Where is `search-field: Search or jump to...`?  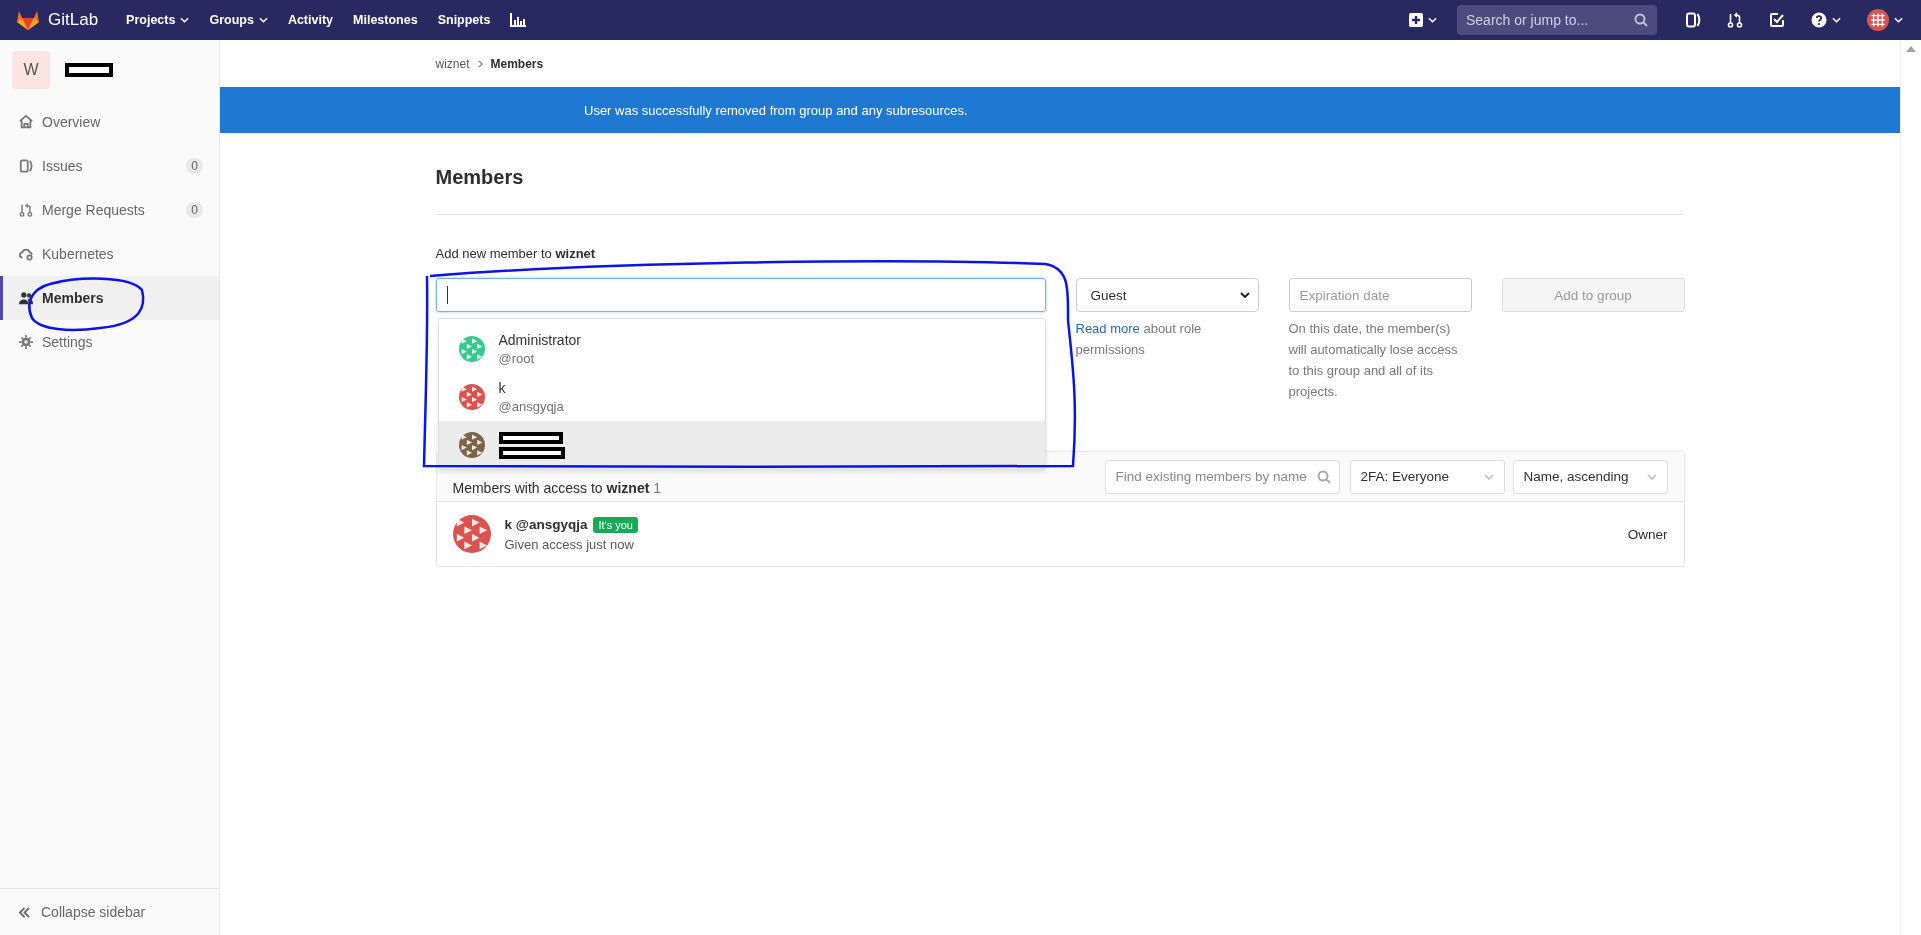
search-field: Search or jump to... is located at coordinates (1557, 20).